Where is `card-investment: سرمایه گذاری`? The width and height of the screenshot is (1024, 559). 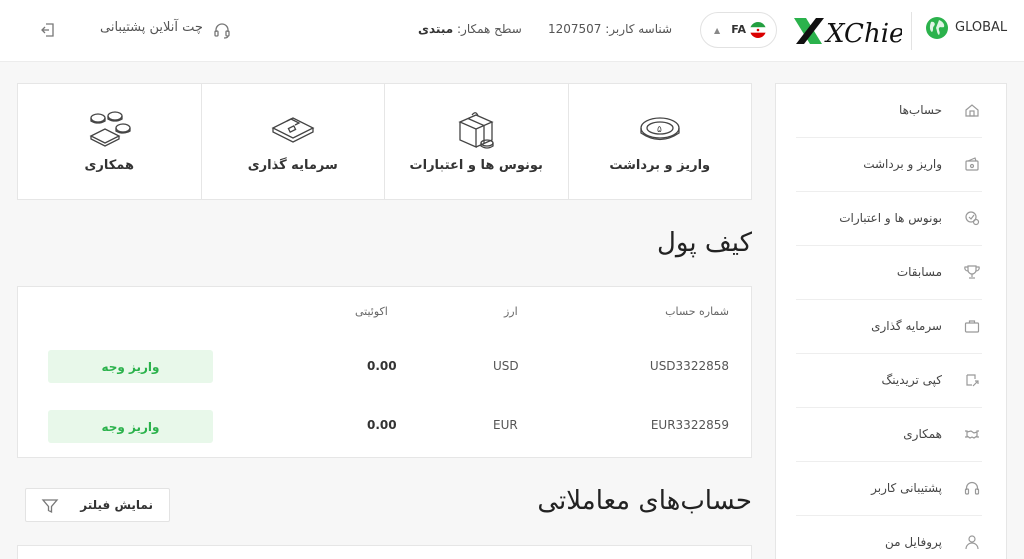
card-investment: سرمایه گذاری is located at coordinates (292, 141).